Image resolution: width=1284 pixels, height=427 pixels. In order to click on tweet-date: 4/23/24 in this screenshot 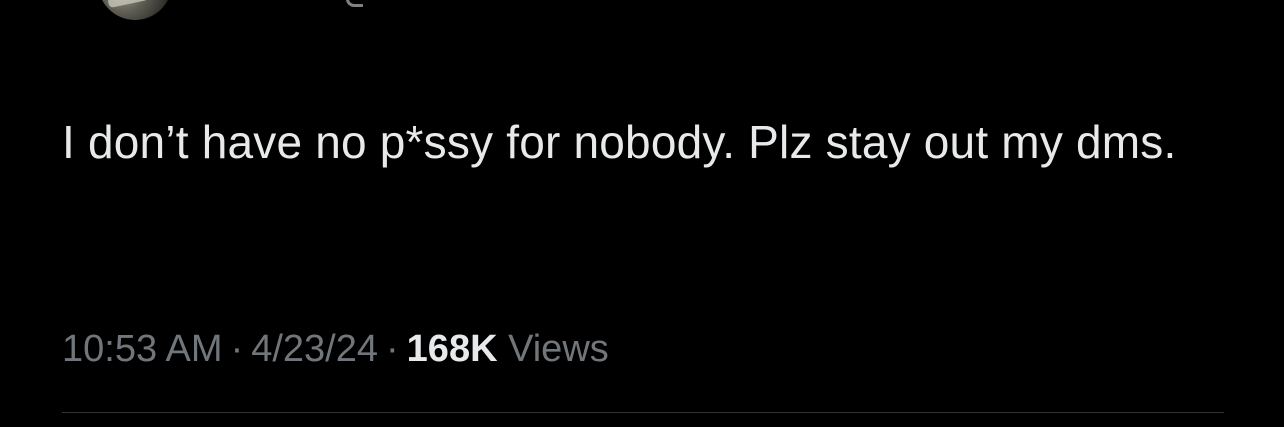, I will do `click(314, 349)`.